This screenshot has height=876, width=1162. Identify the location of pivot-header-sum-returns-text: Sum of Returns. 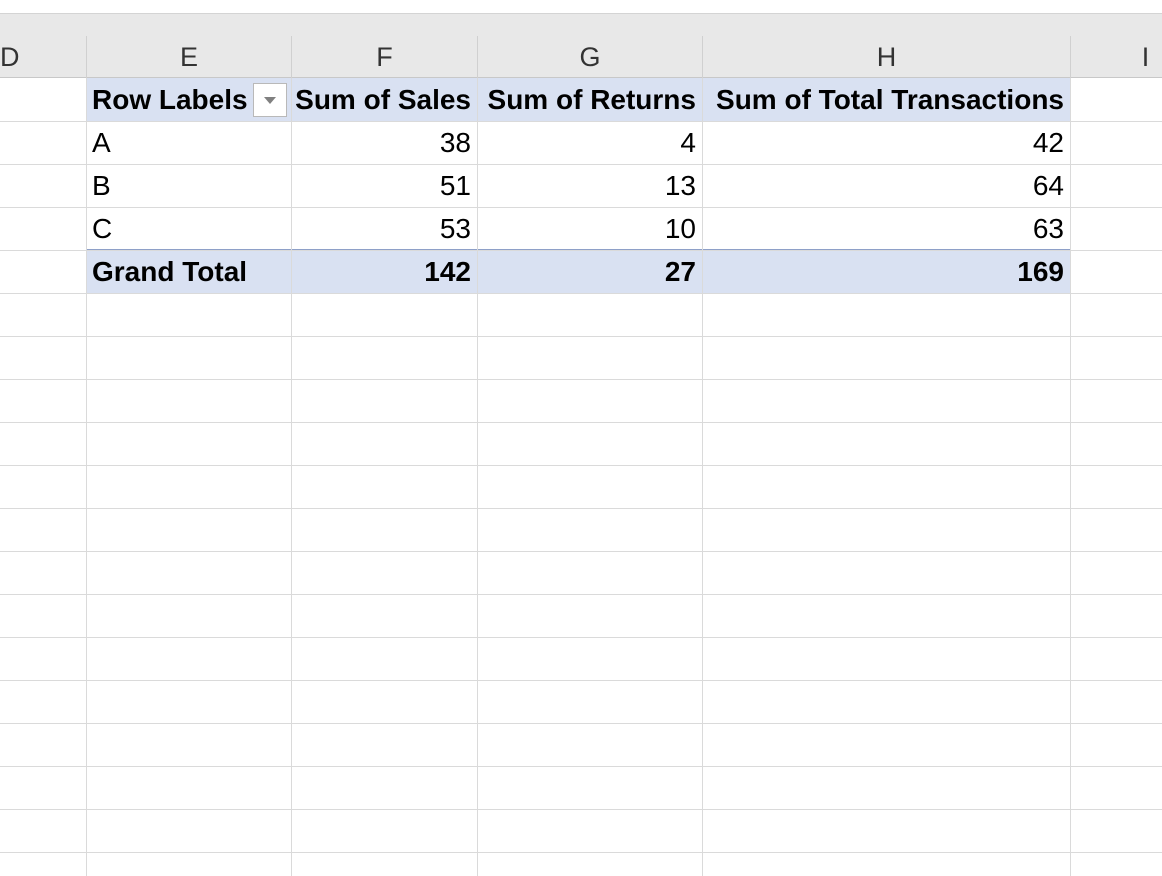
(591, 99).